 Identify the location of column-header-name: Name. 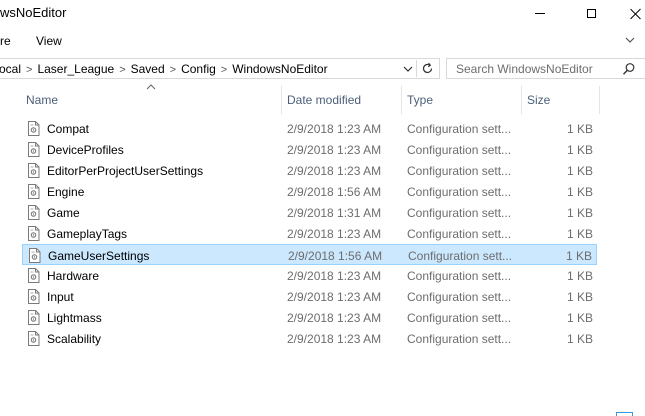
(42, 100).